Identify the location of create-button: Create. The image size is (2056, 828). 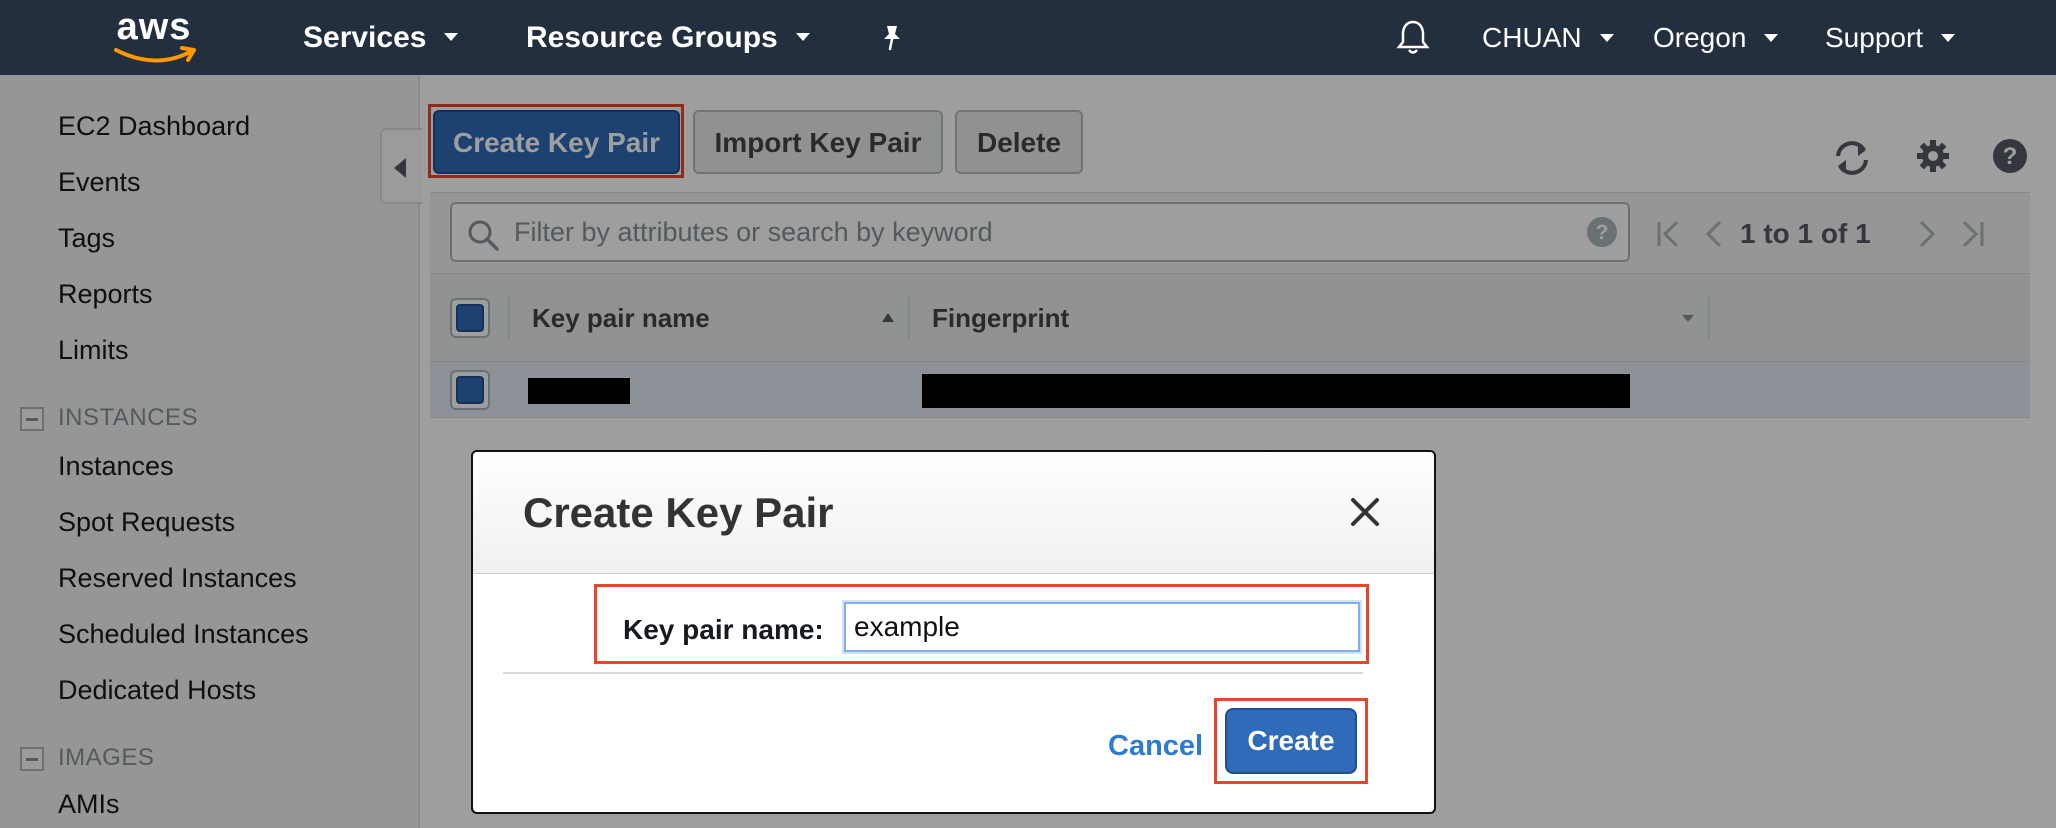
(1291, 741).